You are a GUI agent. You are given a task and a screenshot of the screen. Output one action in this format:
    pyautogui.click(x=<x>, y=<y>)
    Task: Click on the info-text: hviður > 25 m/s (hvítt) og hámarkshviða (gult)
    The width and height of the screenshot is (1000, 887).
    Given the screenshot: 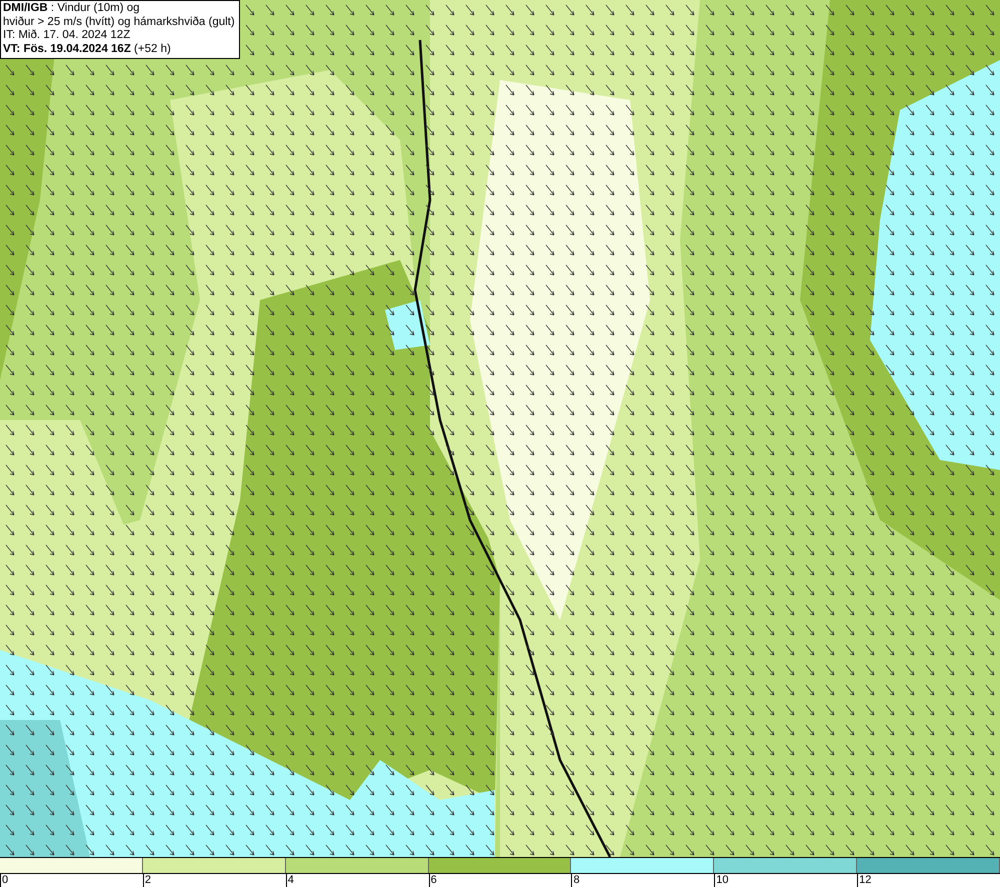 What is the action you would take?
    pyautogui.click(x=119, y=22)
    